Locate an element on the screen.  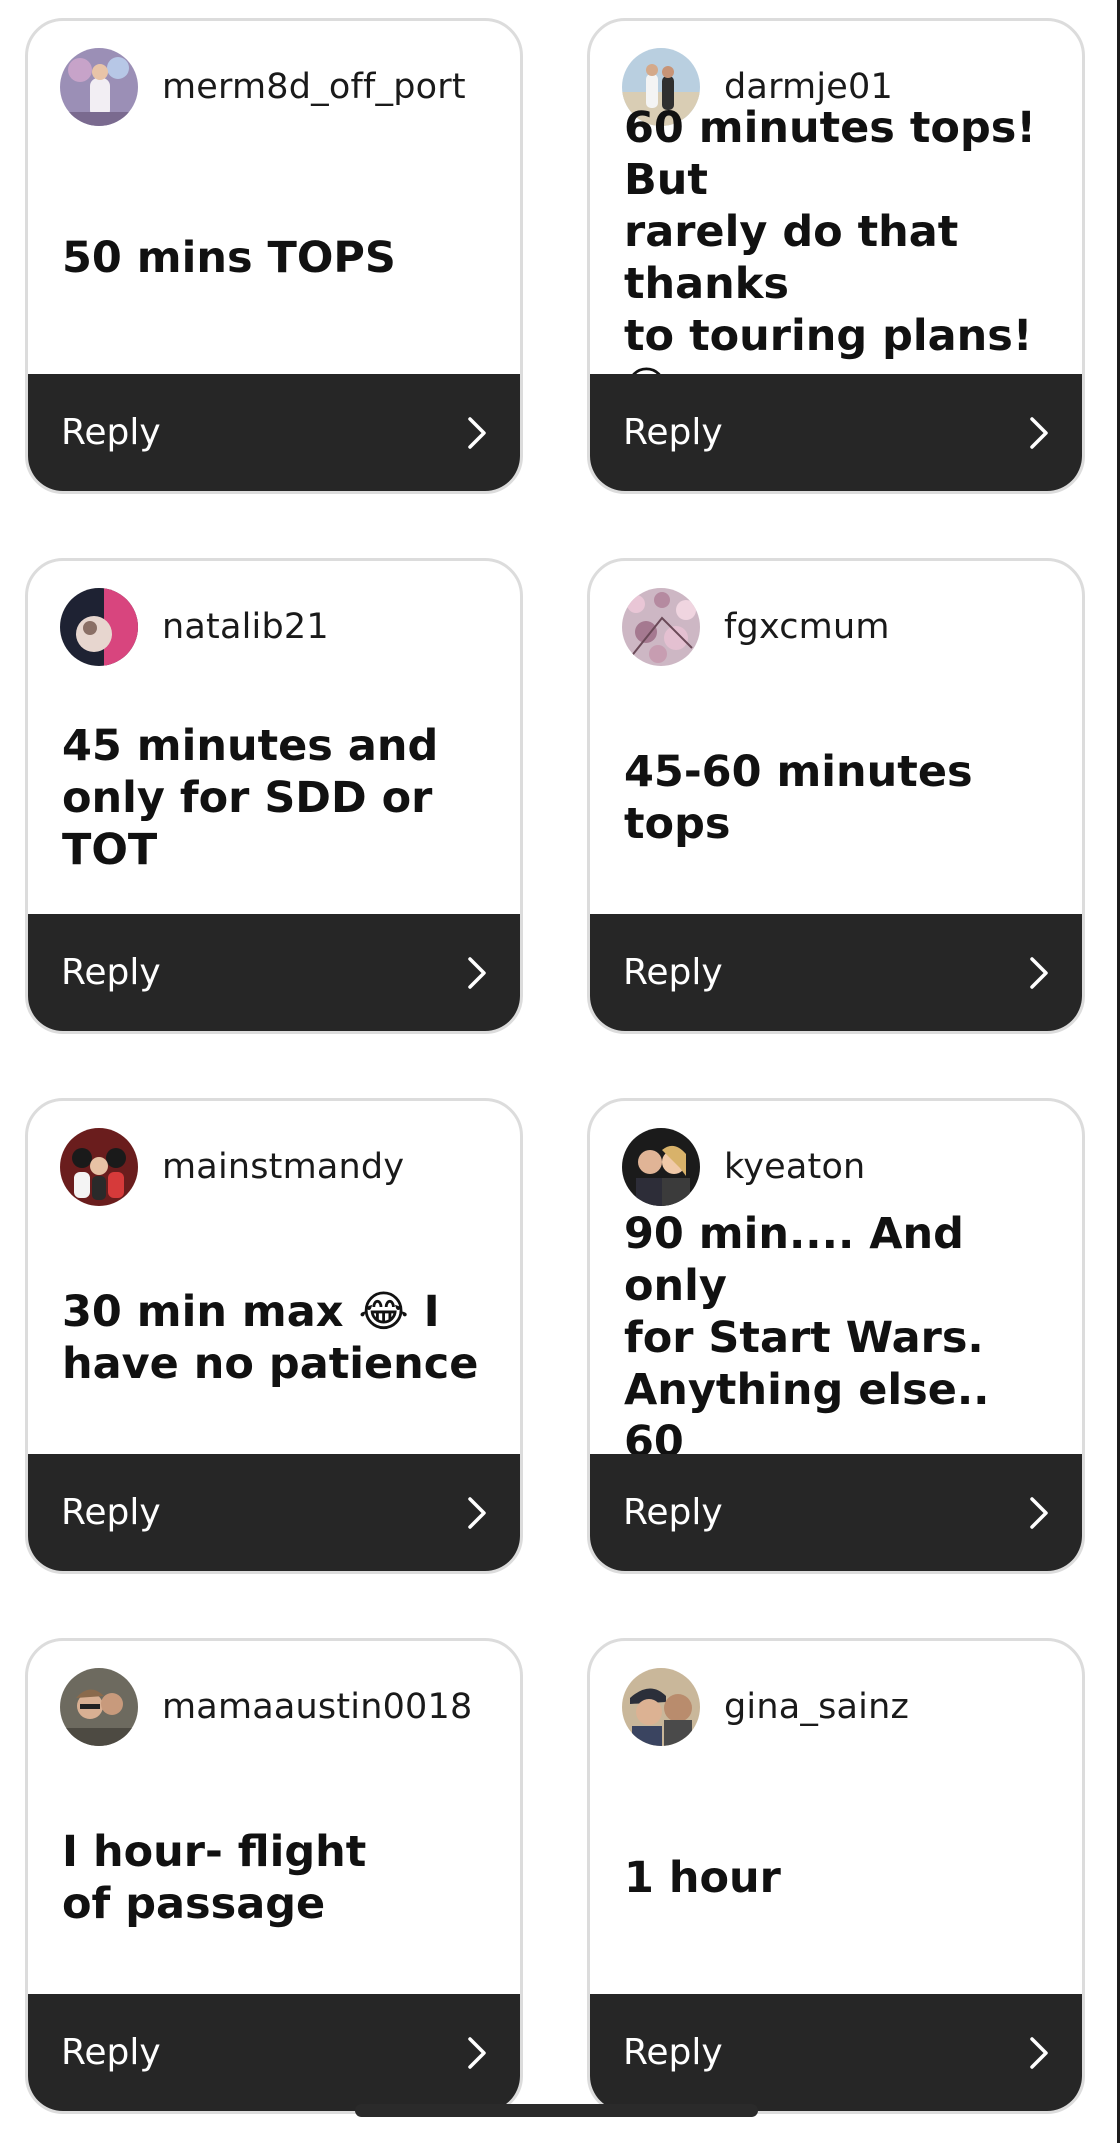
comment-card: merm8d_off_port 50 mins TOPS Reply is located at coordinates (274, 256).